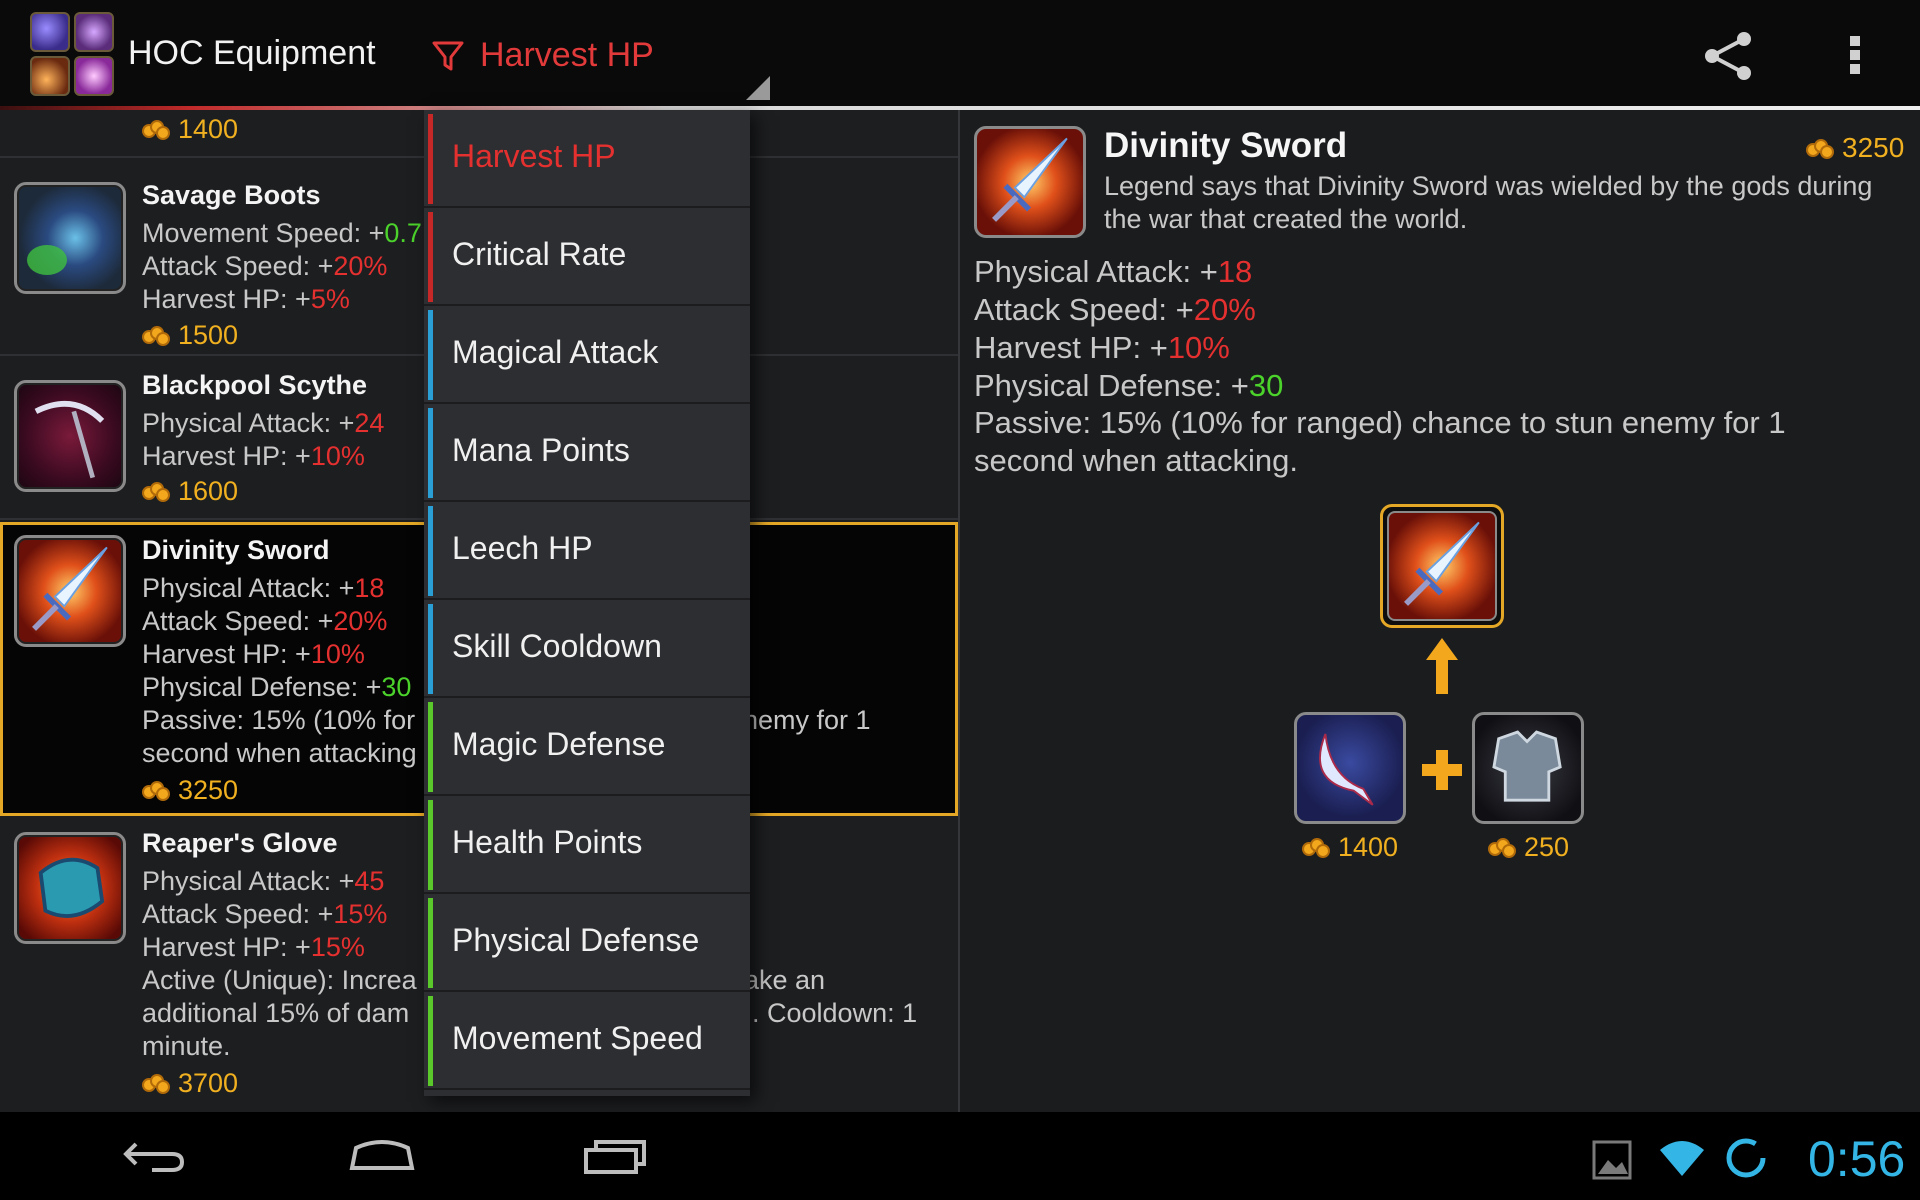 The width and height of the screenshot is (1920, 1200). What do you see at coordinates (190, 1083) in the screenshot?
I see `item-price: 3700` at bounding box center [190, 1083].